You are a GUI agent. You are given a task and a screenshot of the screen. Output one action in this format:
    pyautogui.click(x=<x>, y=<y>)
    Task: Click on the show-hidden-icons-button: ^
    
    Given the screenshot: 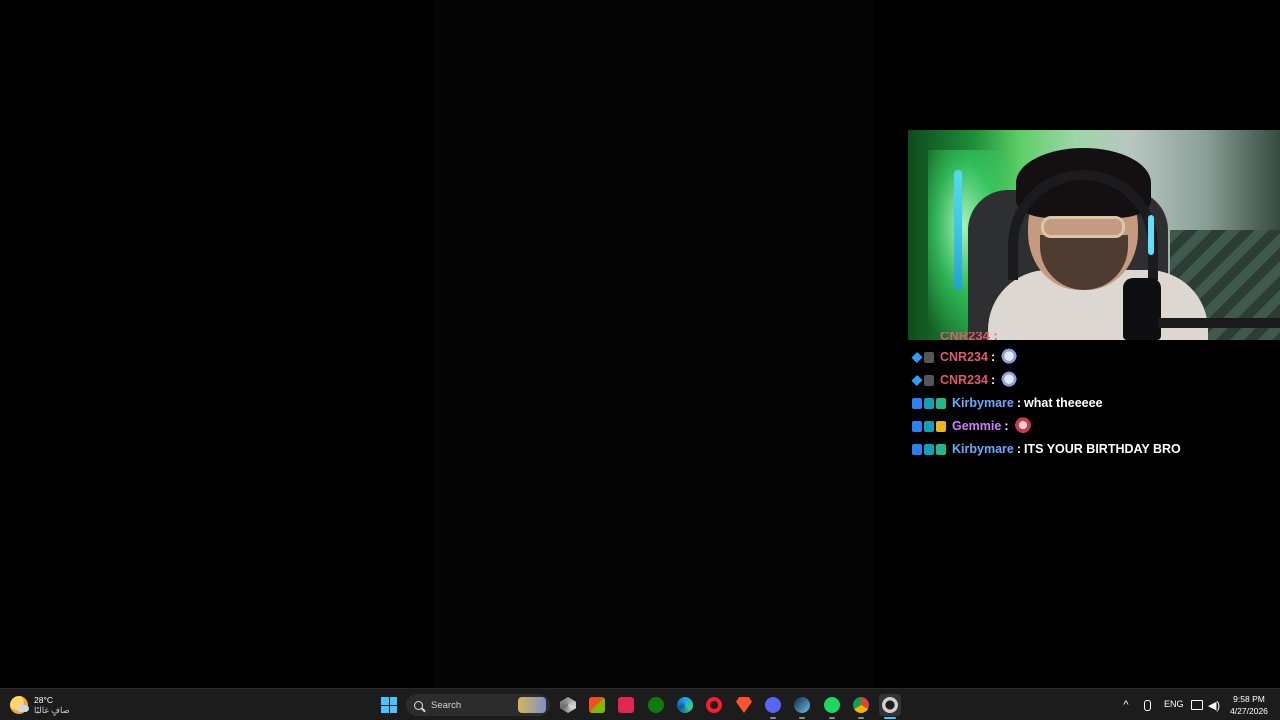 What is the action you would take?
    pyautogui.click(x=1126, y=705)
    